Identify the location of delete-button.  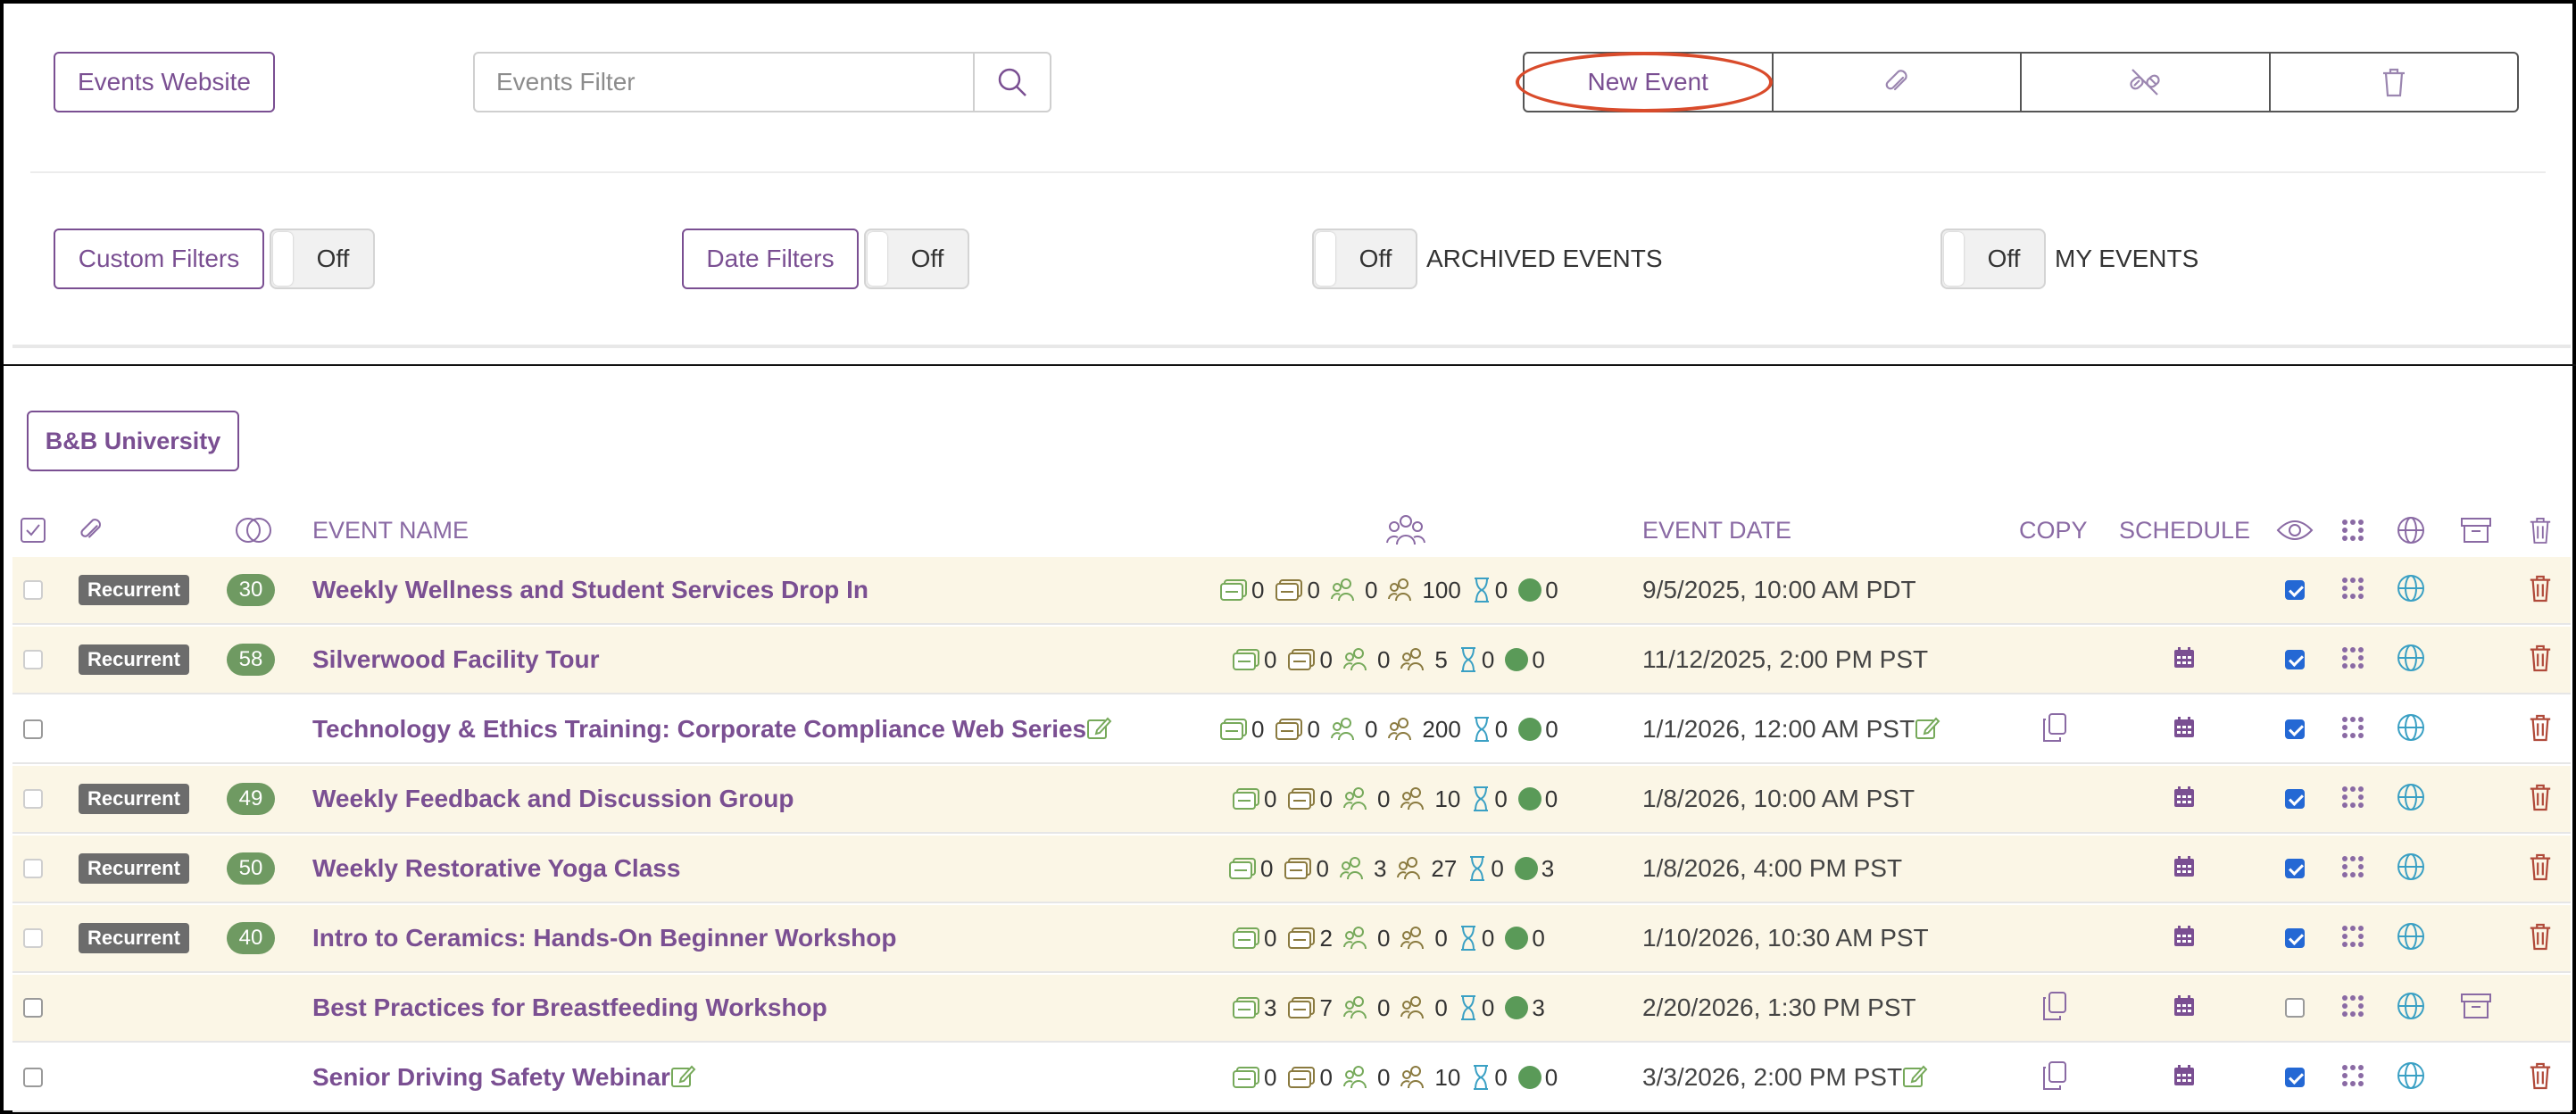
(2393, 83).